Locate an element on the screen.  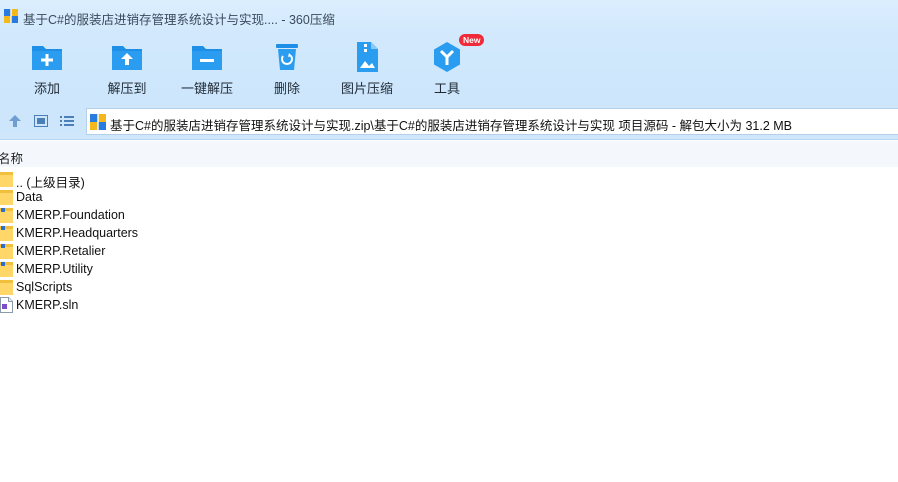
add-icon is located at coordinates (47, 58).